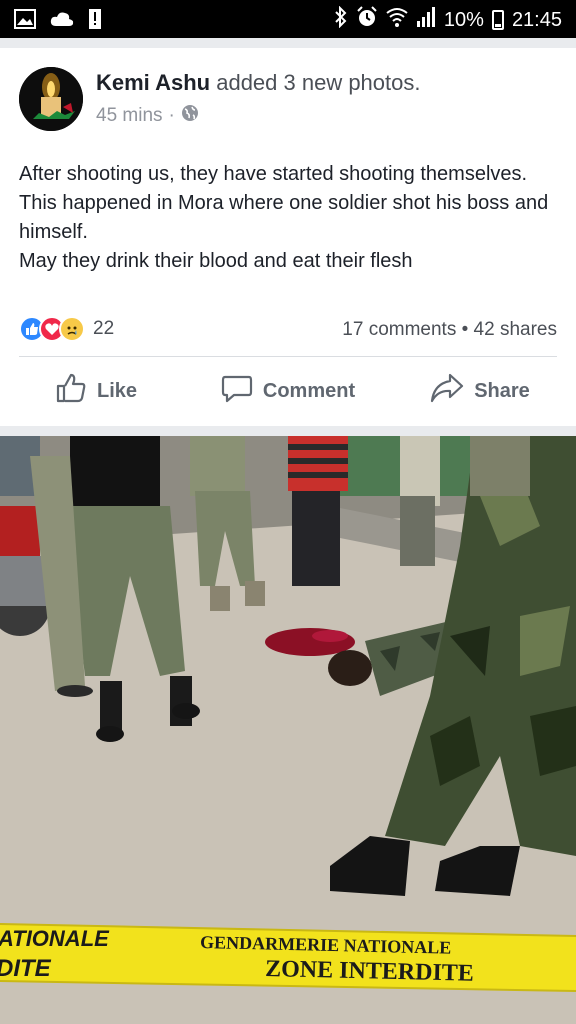 The width and height of the screenshot is (576, 1024). What do you see at coordinates (341, 19) in the screenshot?
I see `bluetooth-icon` at bounding box center [341, 19].